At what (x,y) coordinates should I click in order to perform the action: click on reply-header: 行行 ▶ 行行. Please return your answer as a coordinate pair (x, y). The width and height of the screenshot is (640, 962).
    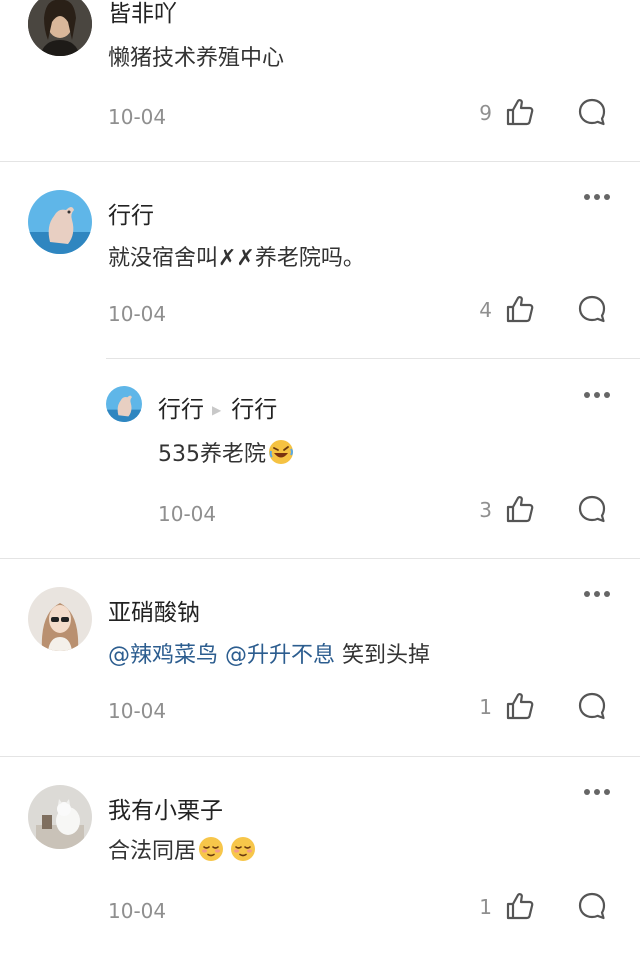
    Looking at the image, I should click on (217, 407).